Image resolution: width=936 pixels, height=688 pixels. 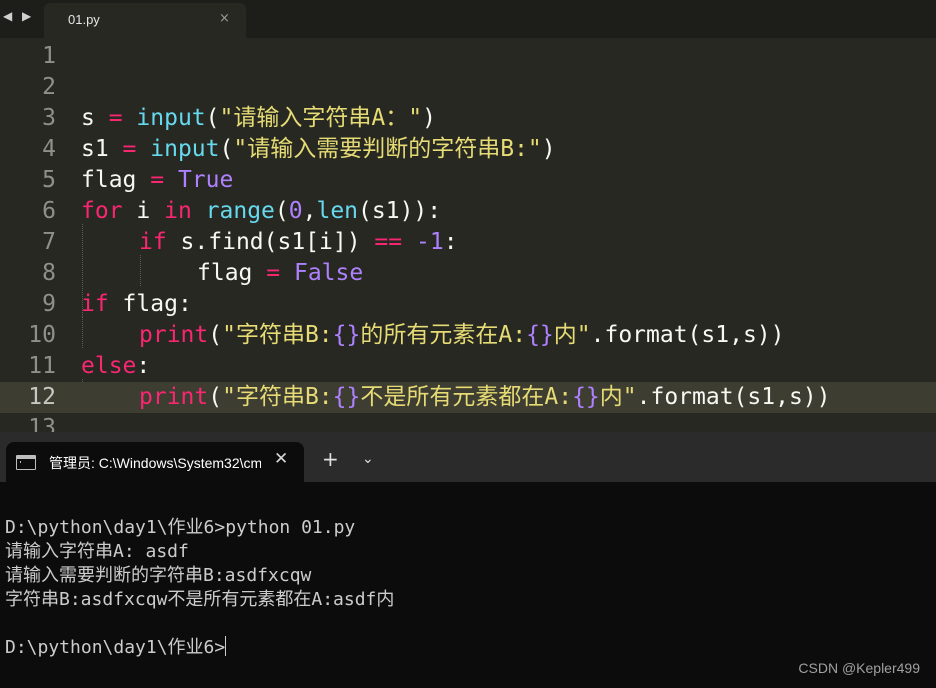 I want to click on code-line: 4 s1 = input("请输入需要判断的字符串B:"), so click(x=468, y=149).